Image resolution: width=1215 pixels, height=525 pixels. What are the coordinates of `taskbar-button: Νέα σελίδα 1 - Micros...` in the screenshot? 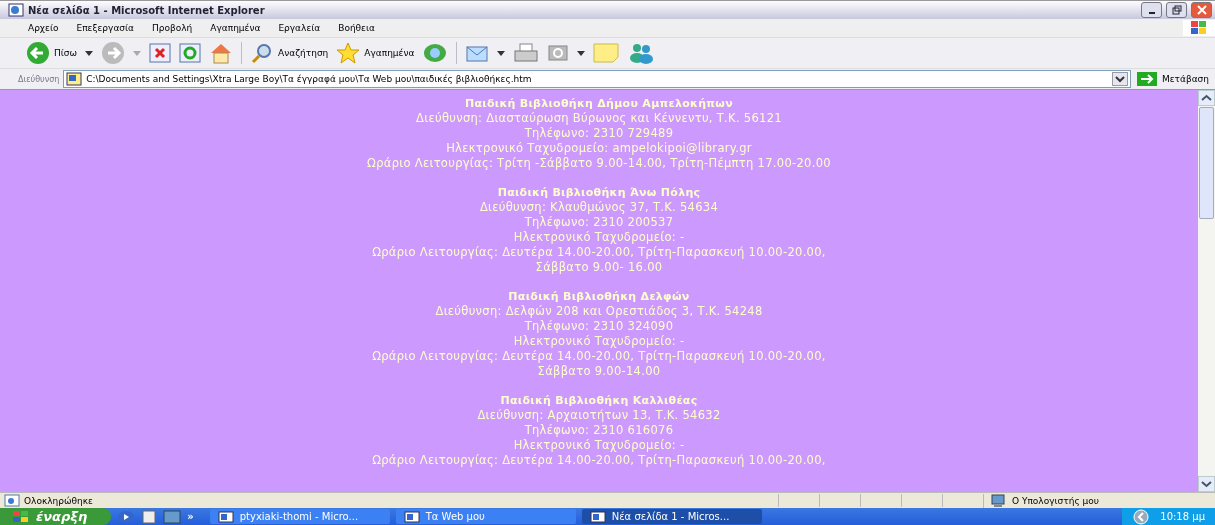 It's located at (671, 516).